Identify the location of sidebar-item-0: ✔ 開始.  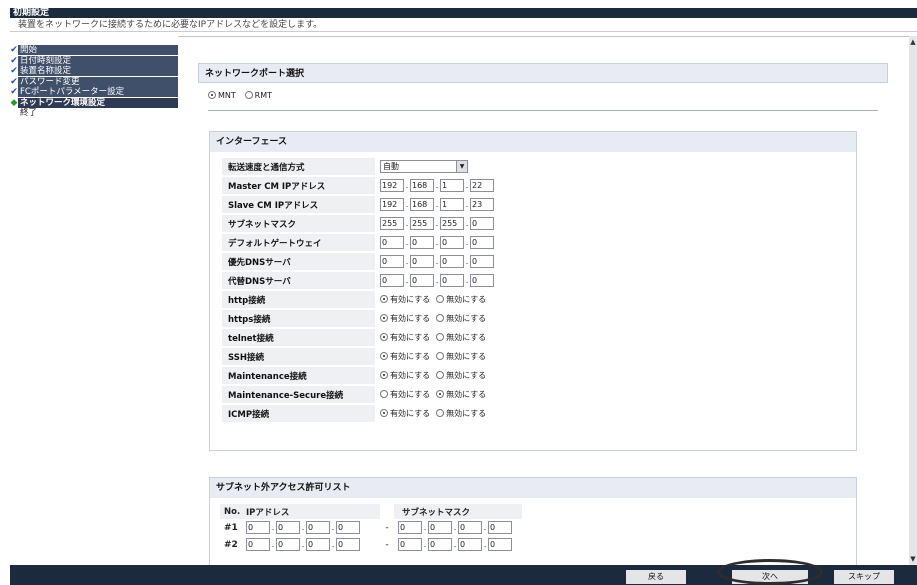
(94, 50).